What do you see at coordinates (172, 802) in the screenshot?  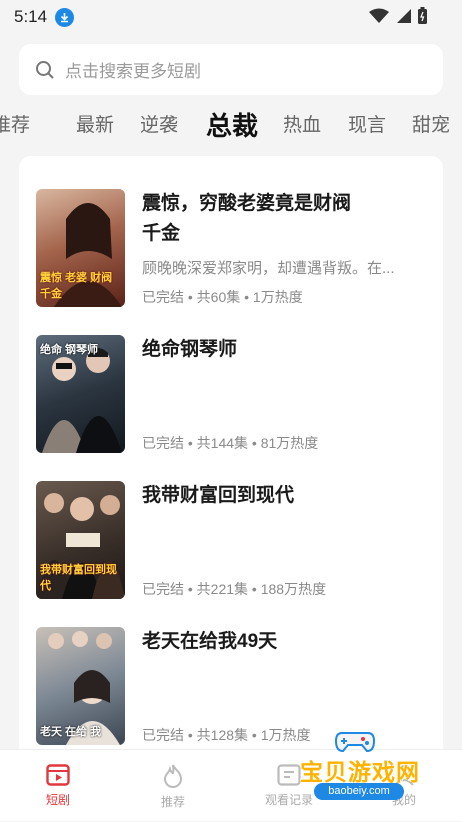 I see `nav-label: 推荐` at bounding box center [172, 802].